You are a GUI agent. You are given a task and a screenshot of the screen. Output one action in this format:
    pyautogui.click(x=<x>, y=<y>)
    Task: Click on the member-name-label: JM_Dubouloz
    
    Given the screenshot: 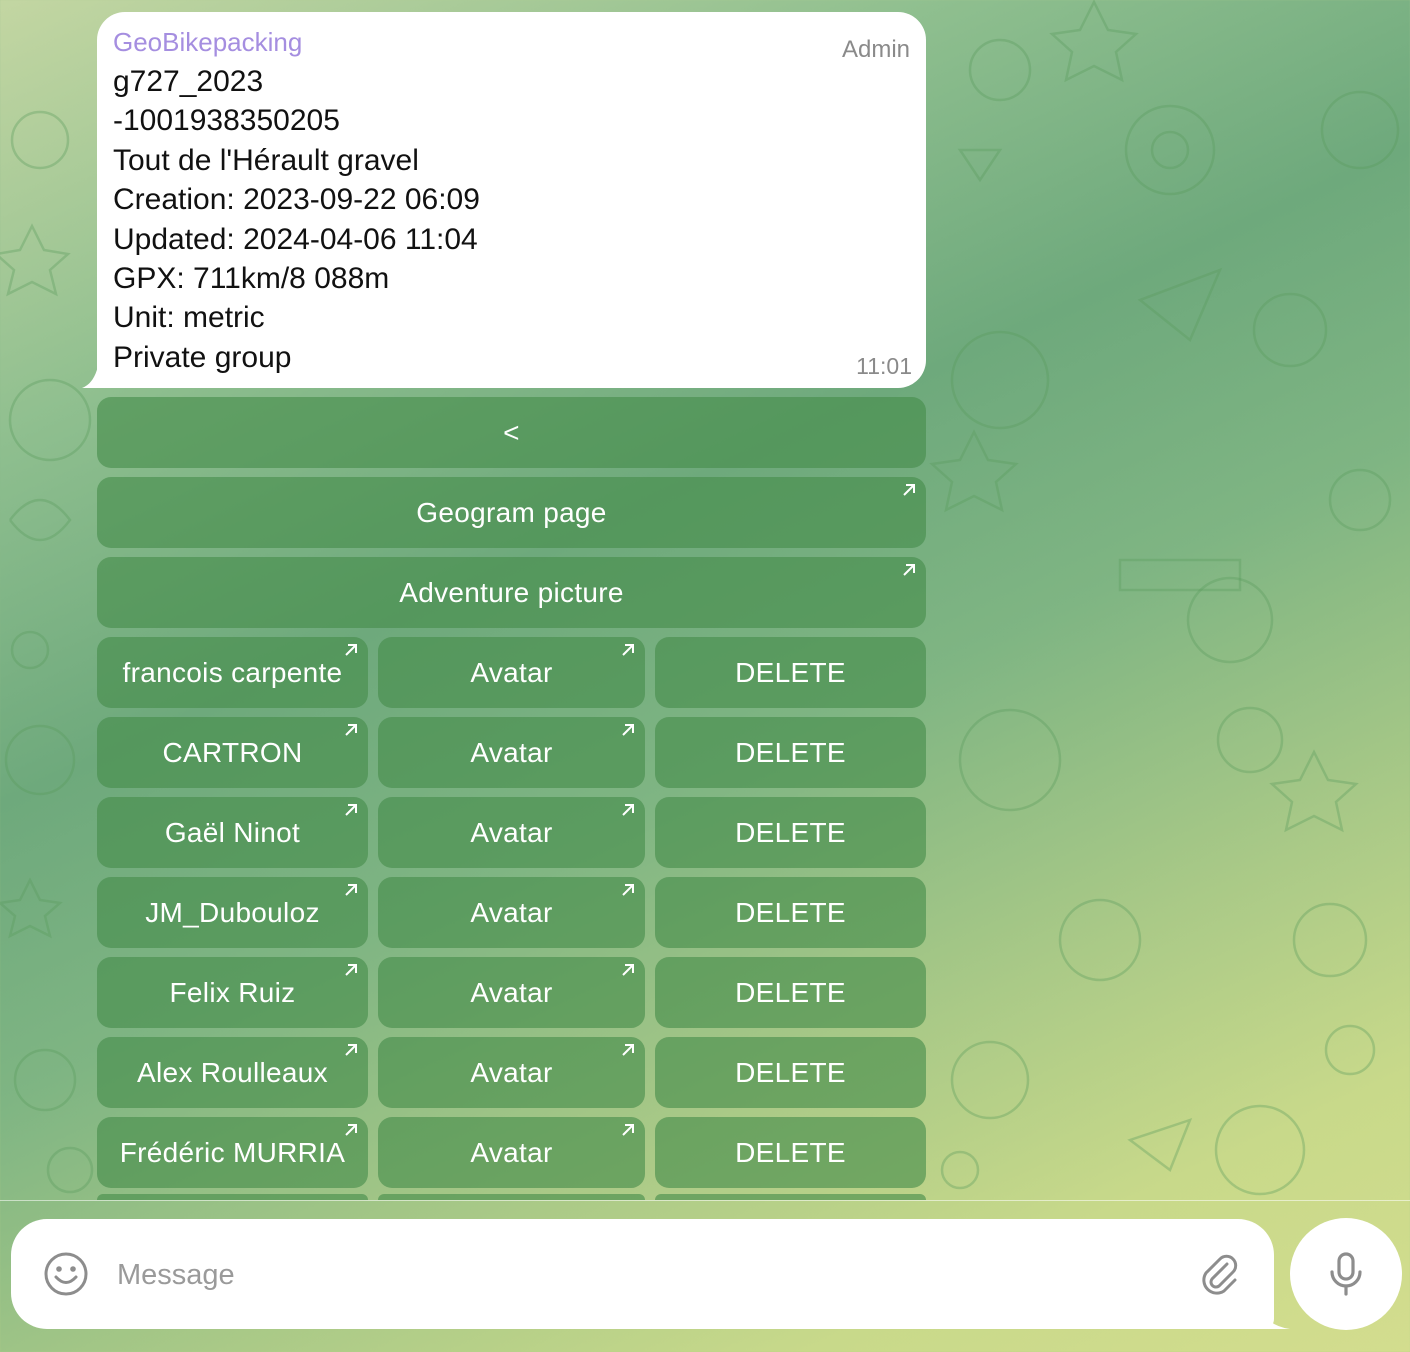 What is the action you would take?
    pyautogui.click(x=232, y=912)
    